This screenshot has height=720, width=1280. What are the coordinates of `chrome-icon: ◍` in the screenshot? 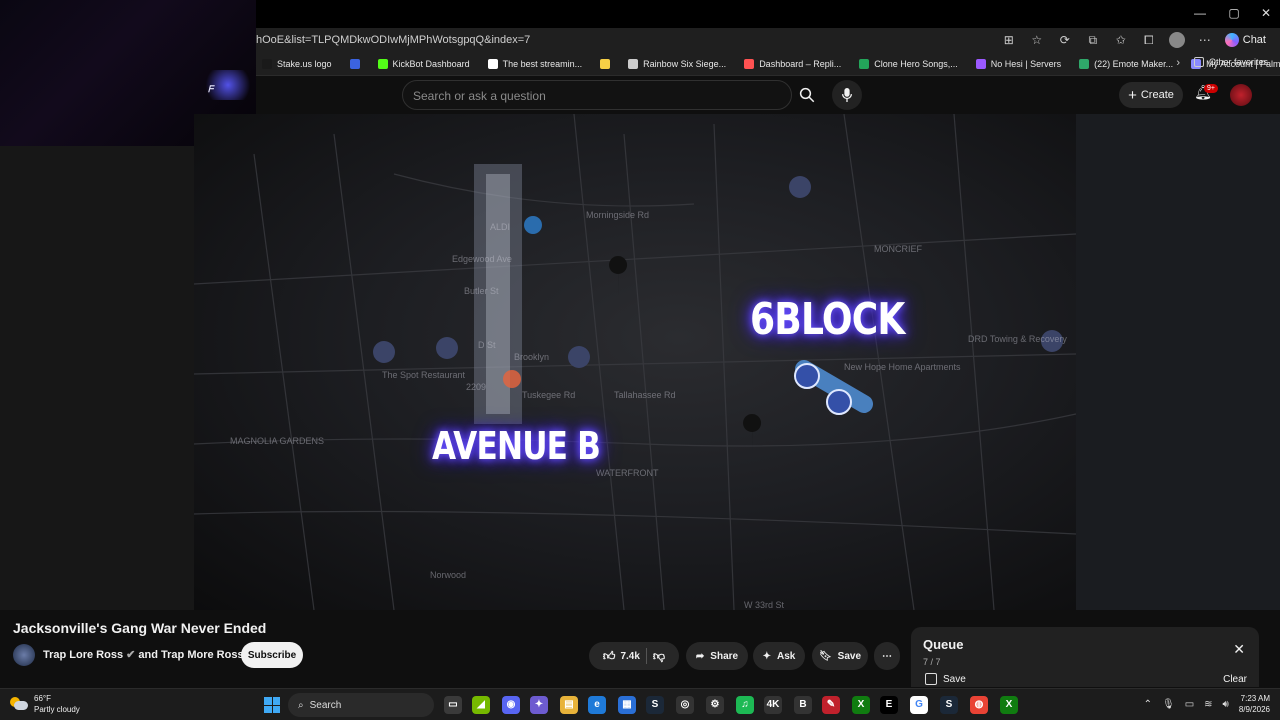 It's located at (979, 705).